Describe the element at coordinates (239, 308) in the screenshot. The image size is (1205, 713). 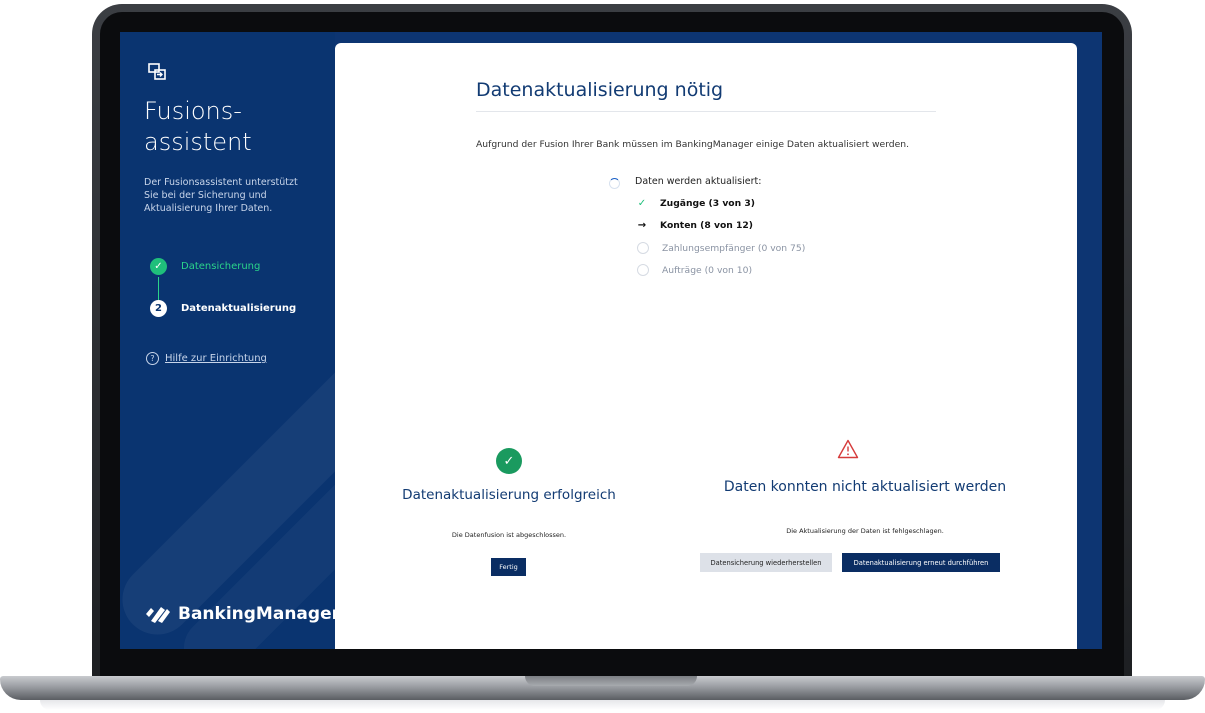
I see `step-label: Datenaktualisierung` at that location.